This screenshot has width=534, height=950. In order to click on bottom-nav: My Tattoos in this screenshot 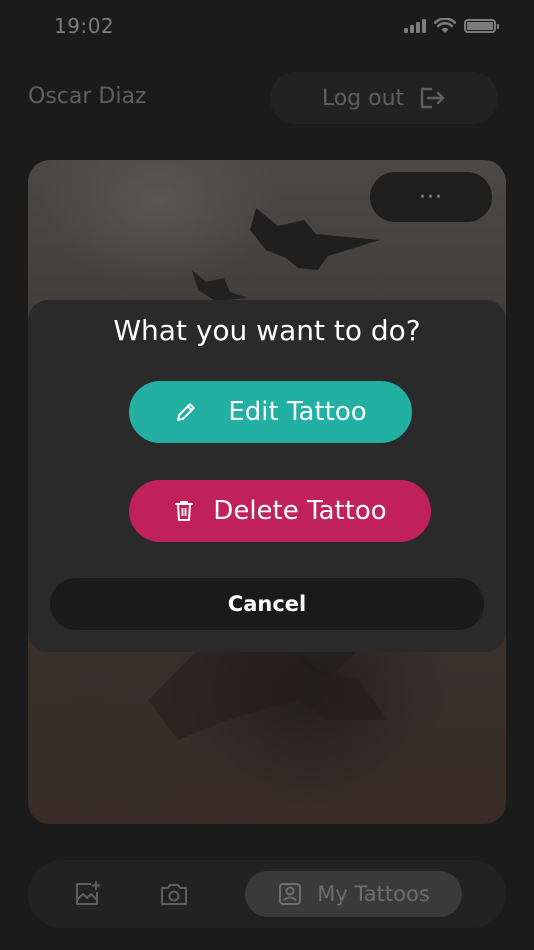, I will do `click(267, 894)`.